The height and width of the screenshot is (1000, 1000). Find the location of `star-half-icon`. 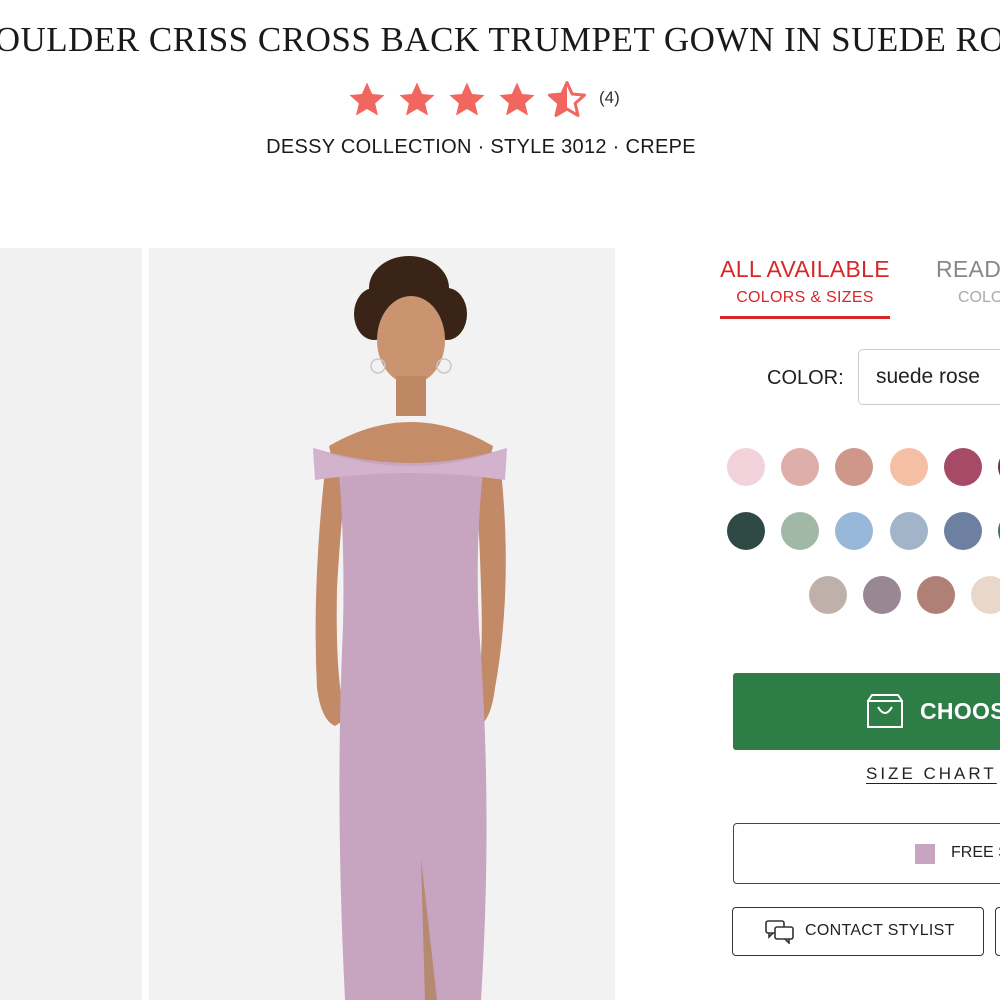

star-half-icon is located at coordinates (567, 99).